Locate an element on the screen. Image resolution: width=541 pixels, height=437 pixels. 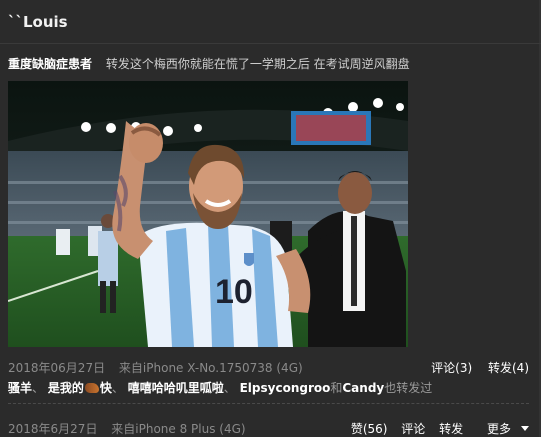
svg-text: 10 is located at coordinates (234, 292).